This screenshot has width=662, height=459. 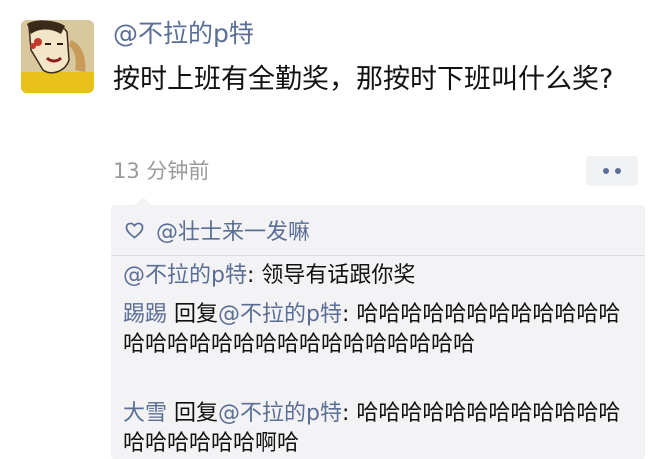 What do you see at coordinates (363, 79) in the screenshot?
I see `post-text: 按时上班有全勤奖，那按时下班叫什么奖?` at bounding box center [363, 79].